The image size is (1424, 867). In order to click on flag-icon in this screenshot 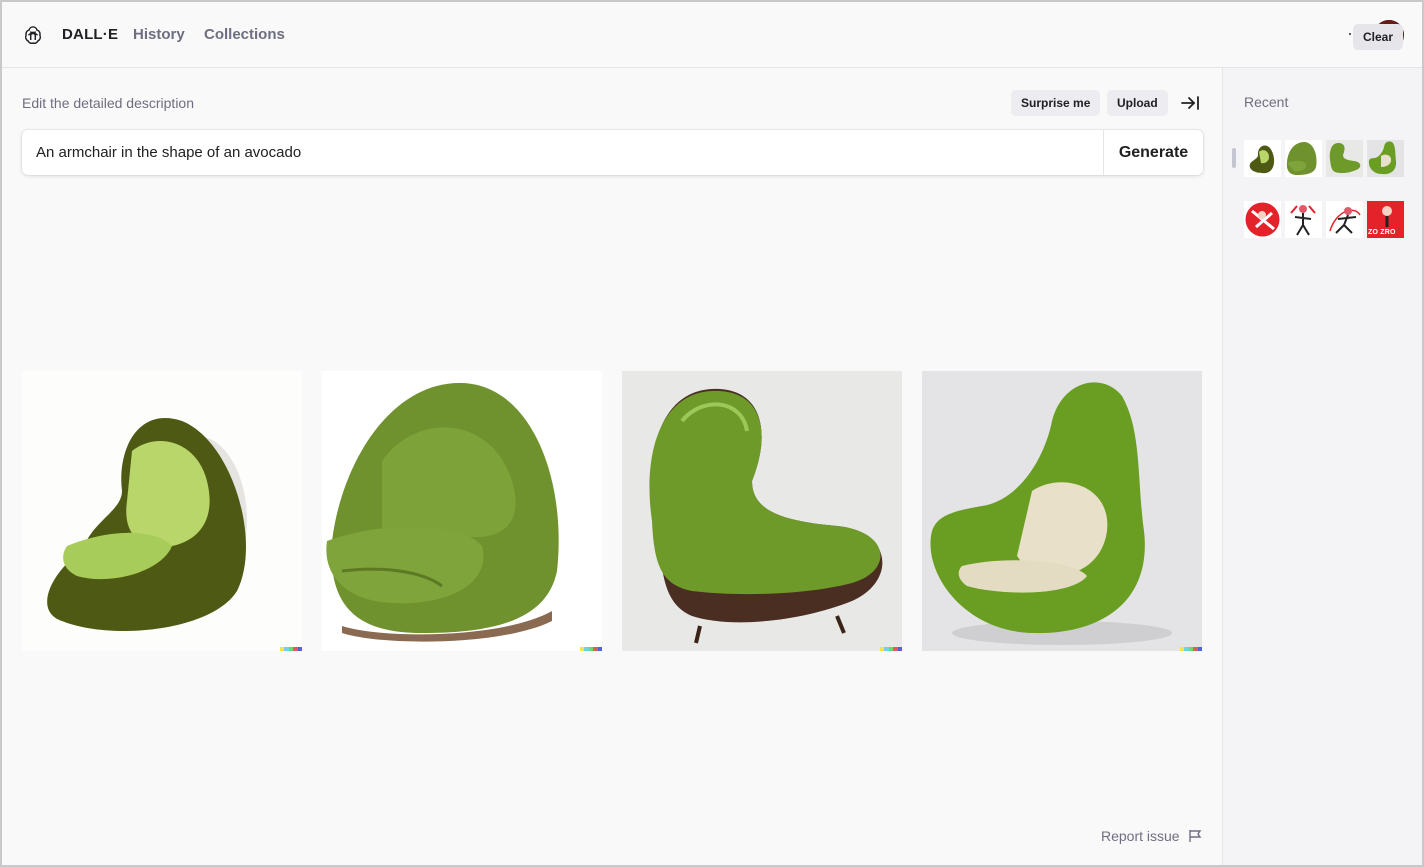, I will do `click(1195, 836)`.